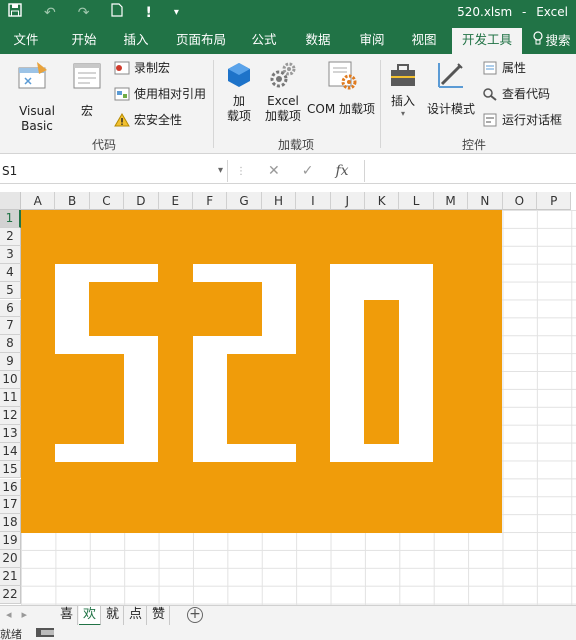  What do you see at coordinates (10, 505) in the screenshot?
I see `row-header: 17` at bounding box center [10, 505].